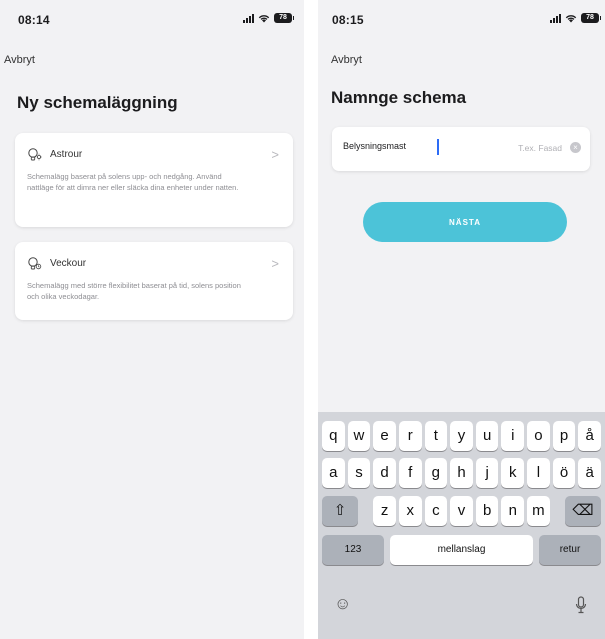 The width and height of the screenshot is (605, 639). What do you see at coordinates (436, 473) in the screenshot?
I see `key-g: g` at bounding box center [436, 473].